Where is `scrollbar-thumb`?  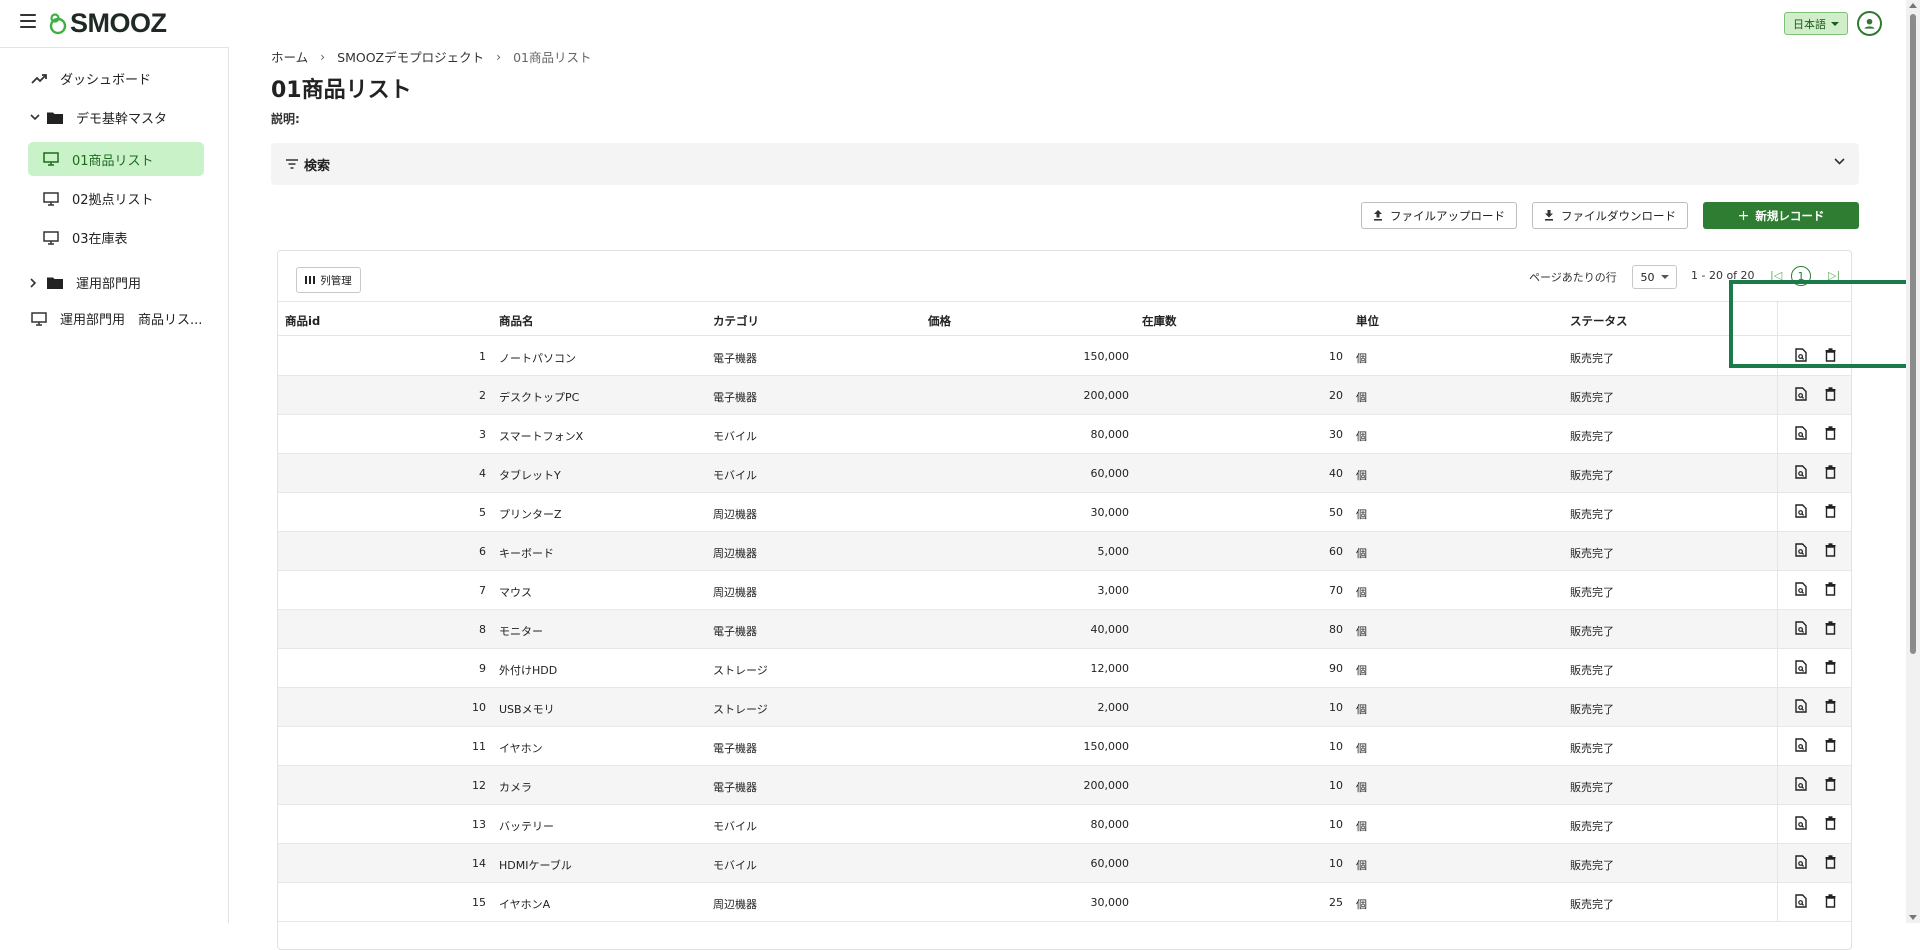 scrollbar-thumb is located at coordinates (1913, 334).